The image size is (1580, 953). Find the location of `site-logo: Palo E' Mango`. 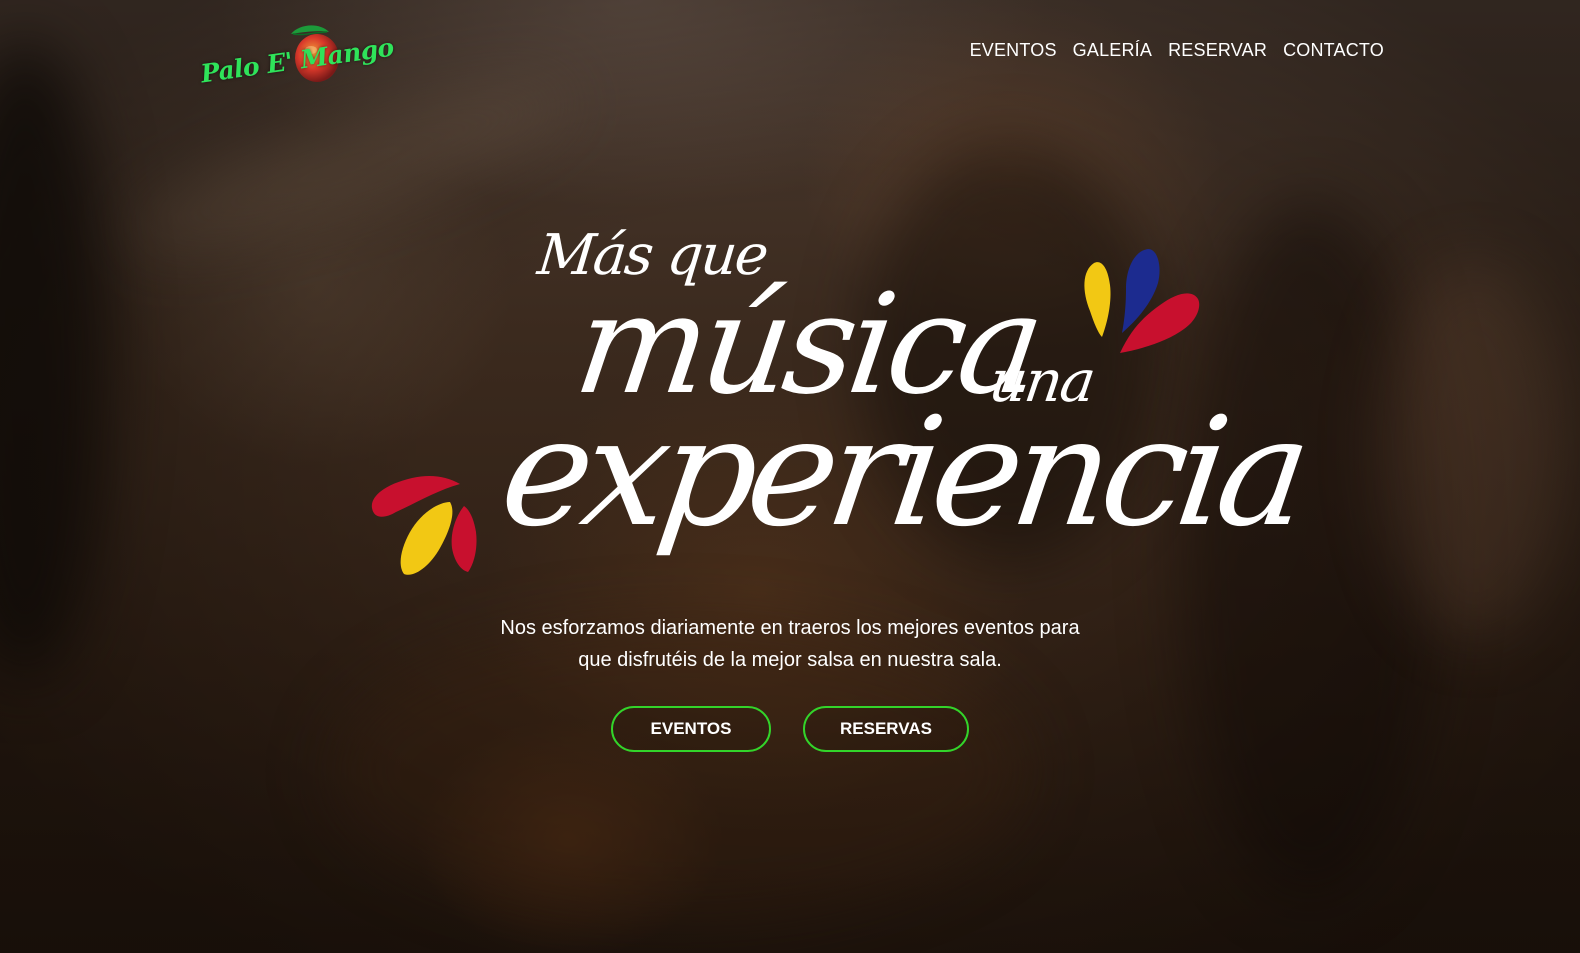

site-logo: Palo E' Mango is located at coordinates (297, 56).